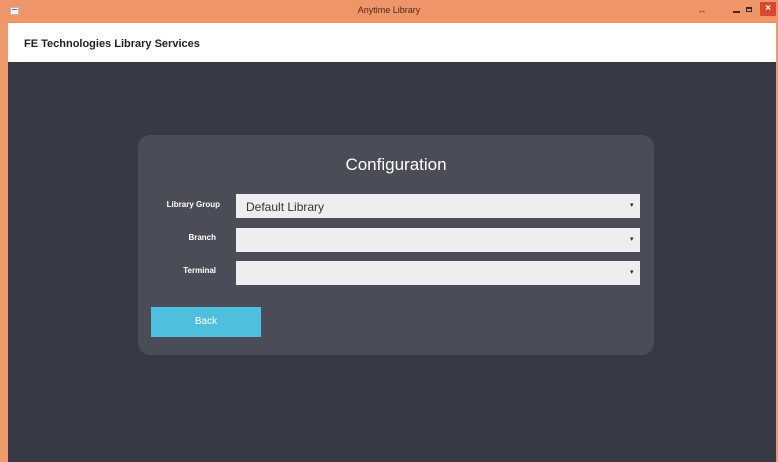 The width and height of the screenshot is (778, 462). I want to click on title-bar: Anytime Library ↔ ×, so click(389, 11).